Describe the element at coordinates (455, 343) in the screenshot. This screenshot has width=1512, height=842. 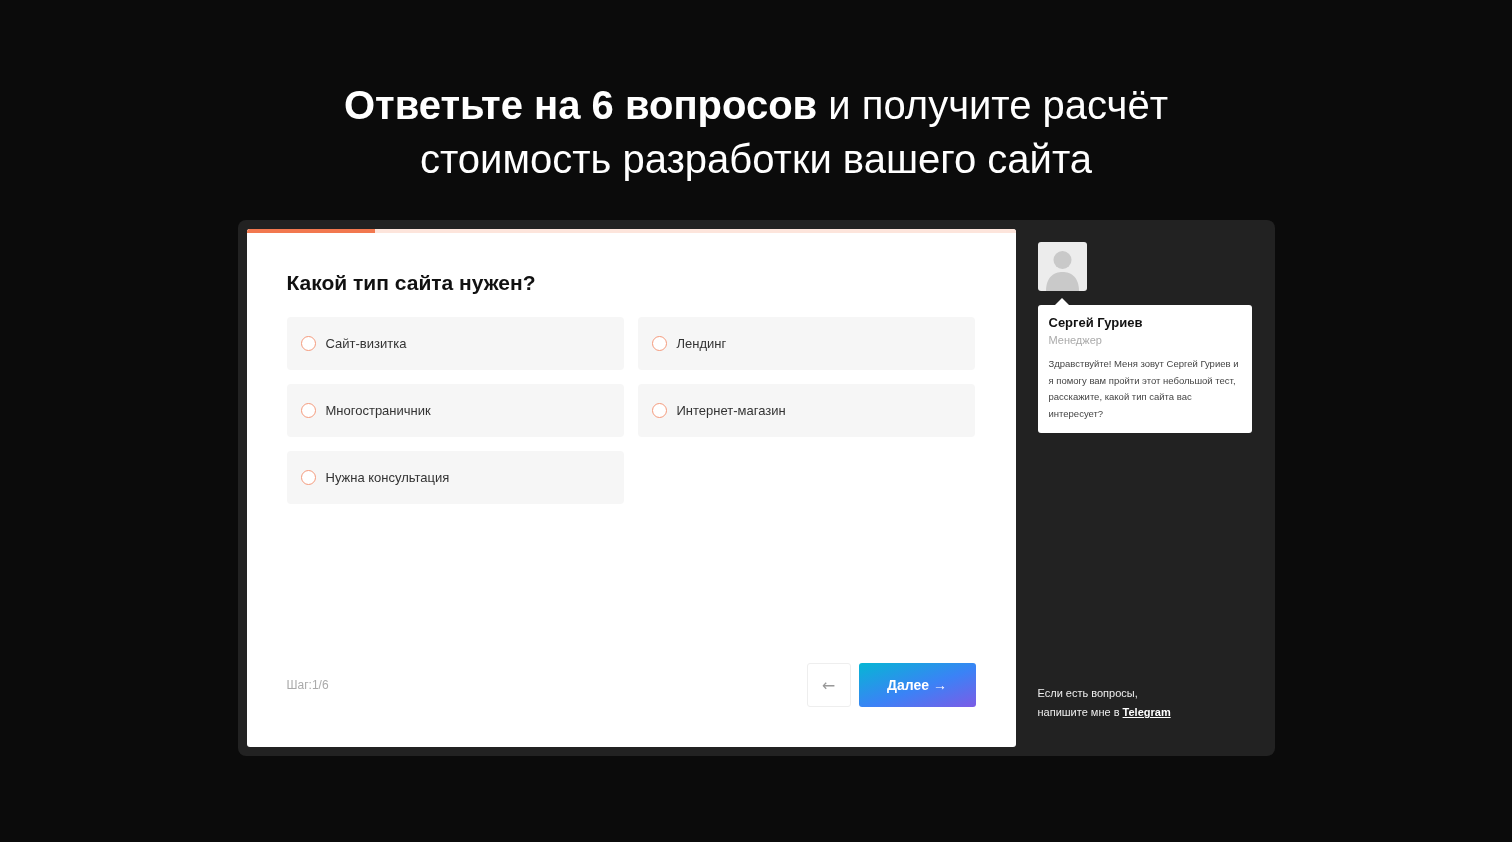
I see `answer-option: Сайт-визитка` at that location.